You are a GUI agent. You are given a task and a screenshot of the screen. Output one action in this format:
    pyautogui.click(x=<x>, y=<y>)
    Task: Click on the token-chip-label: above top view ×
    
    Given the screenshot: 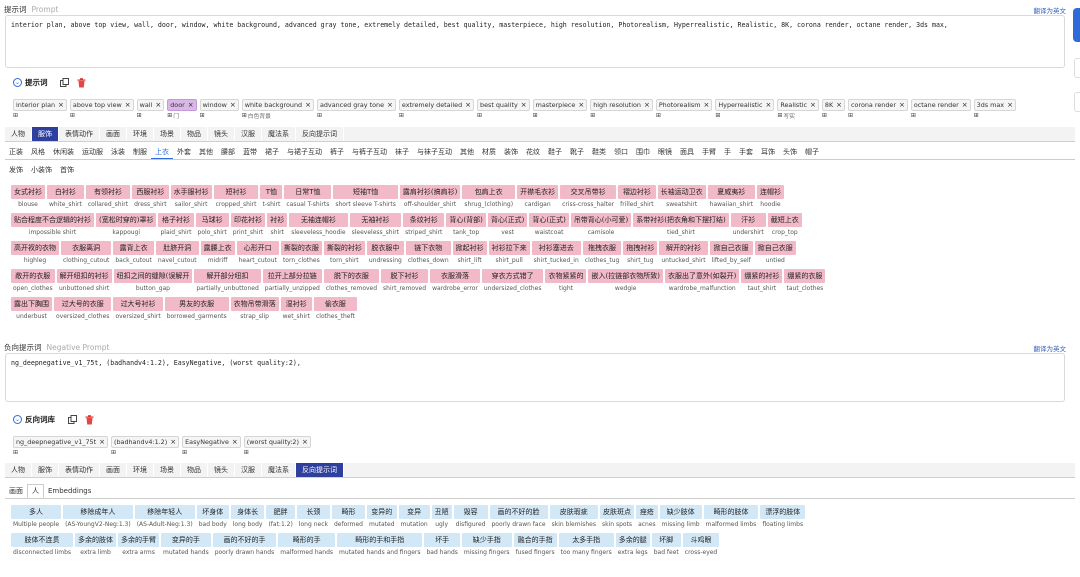 What is the action you would take?
    pyautogui.click(x=101, y=105)
    